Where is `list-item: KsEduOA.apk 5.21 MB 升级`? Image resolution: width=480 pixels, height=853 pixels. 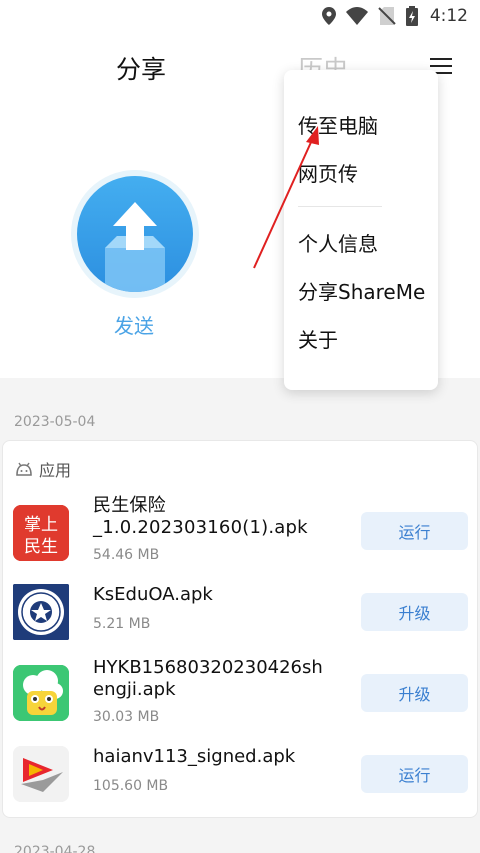 list-item: KsEduOA.apk 5.21 MB 升级 is located at coordinates (241, 614).